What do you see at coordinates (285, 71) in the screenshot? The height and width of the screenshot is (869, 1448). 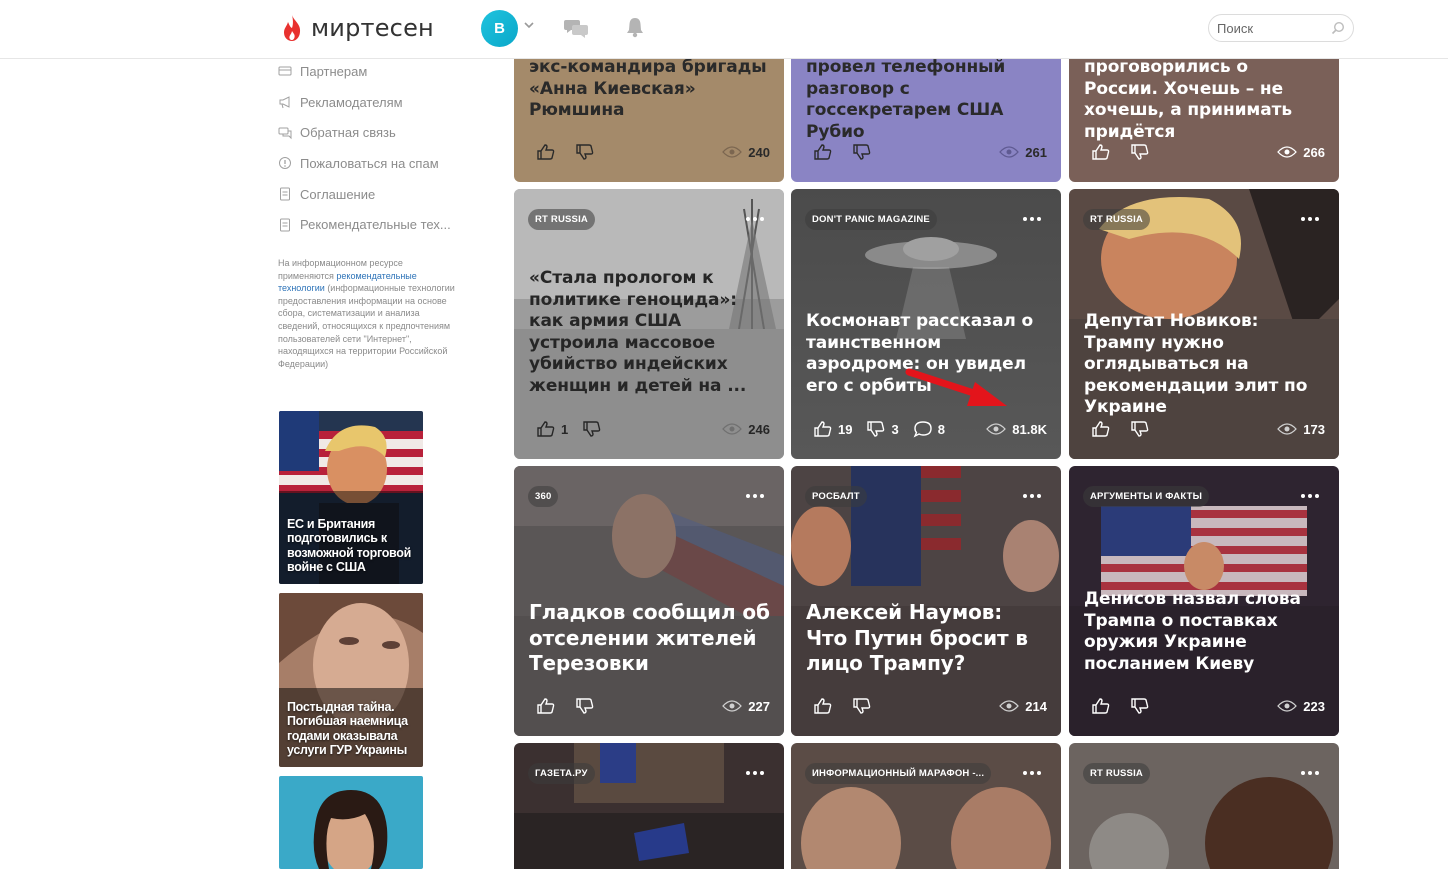 I see `card-icon` at bounding box center [285, 71].